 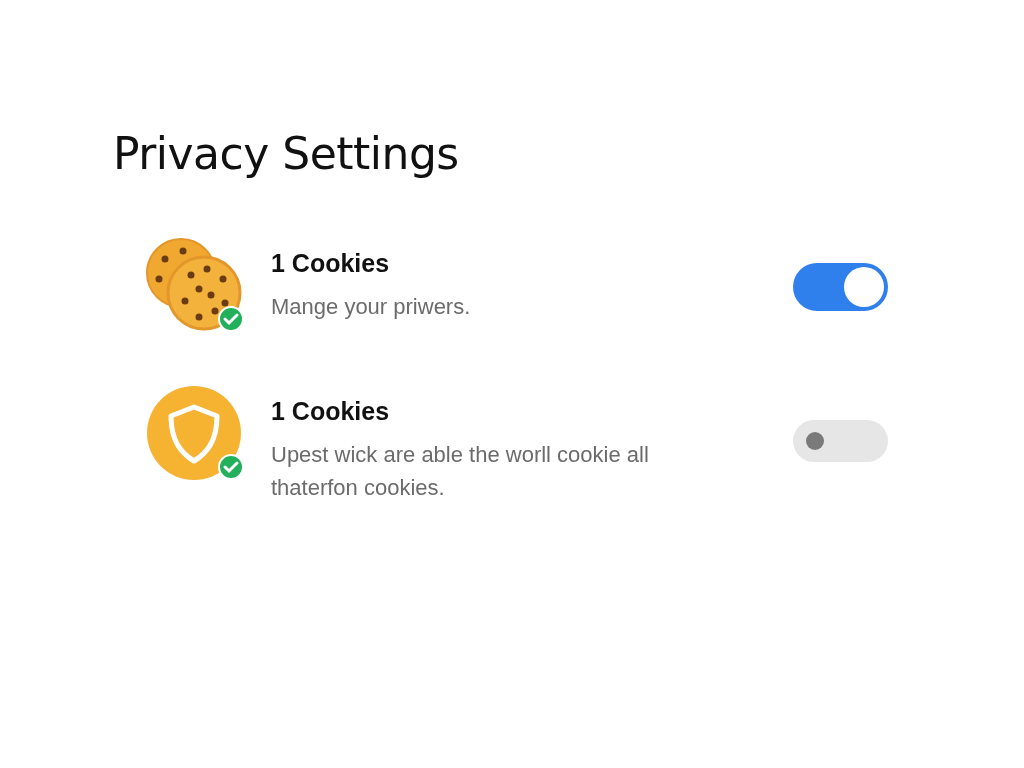 I want to click on cookies-icon, so click(x=194, y=284).